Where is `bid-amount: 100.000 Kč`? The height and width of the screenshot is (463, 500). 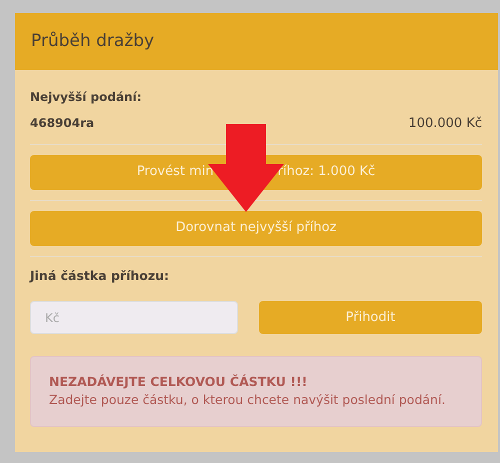
bid-amount: 100.000 Kč is located at coordinates (445, 124).